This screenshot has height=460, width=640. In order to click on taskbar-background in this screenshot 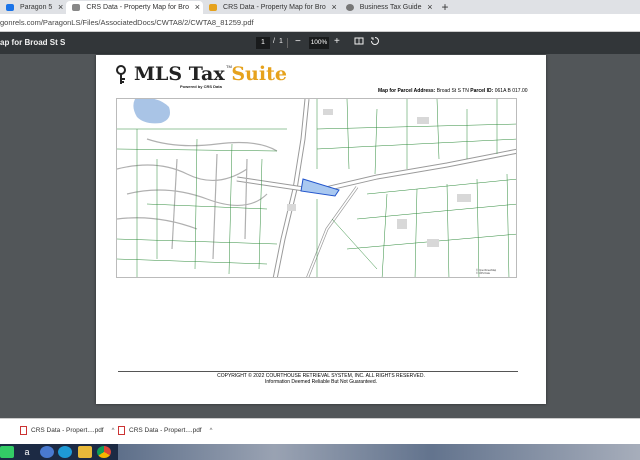, I will do `click(379, 452)`.